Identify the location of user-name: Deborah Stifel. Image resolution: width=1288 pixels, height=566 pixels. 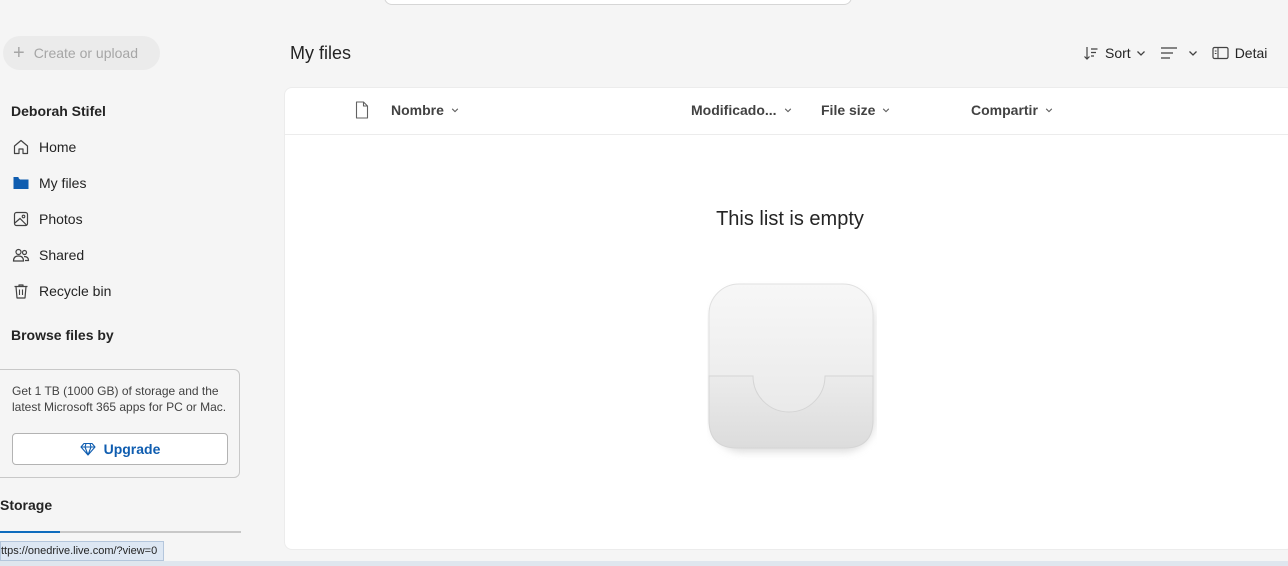
(58, 111).